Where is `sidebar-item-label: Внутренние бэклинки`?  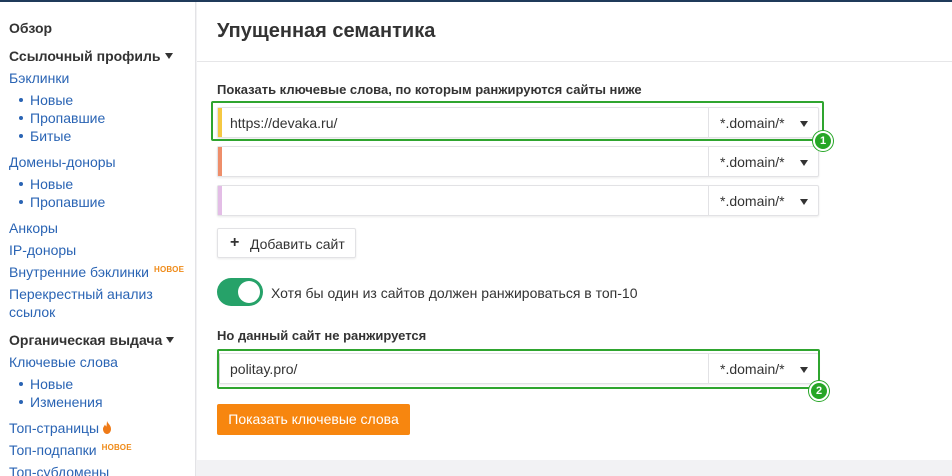
sidebar-item-label: Внутренние бэклинки is located at coordinates (79, 272).